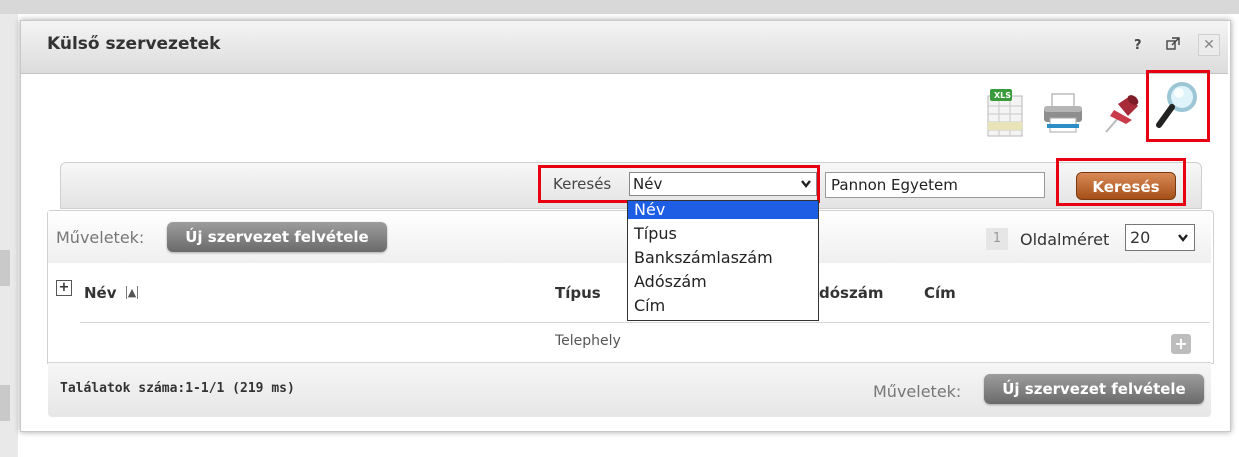 The height and width of the screenshot is (457, 1239). Describe the element at coordinates (132, 292) in the screenshot. I see `sort-ascending-icon: ▲` at that location.